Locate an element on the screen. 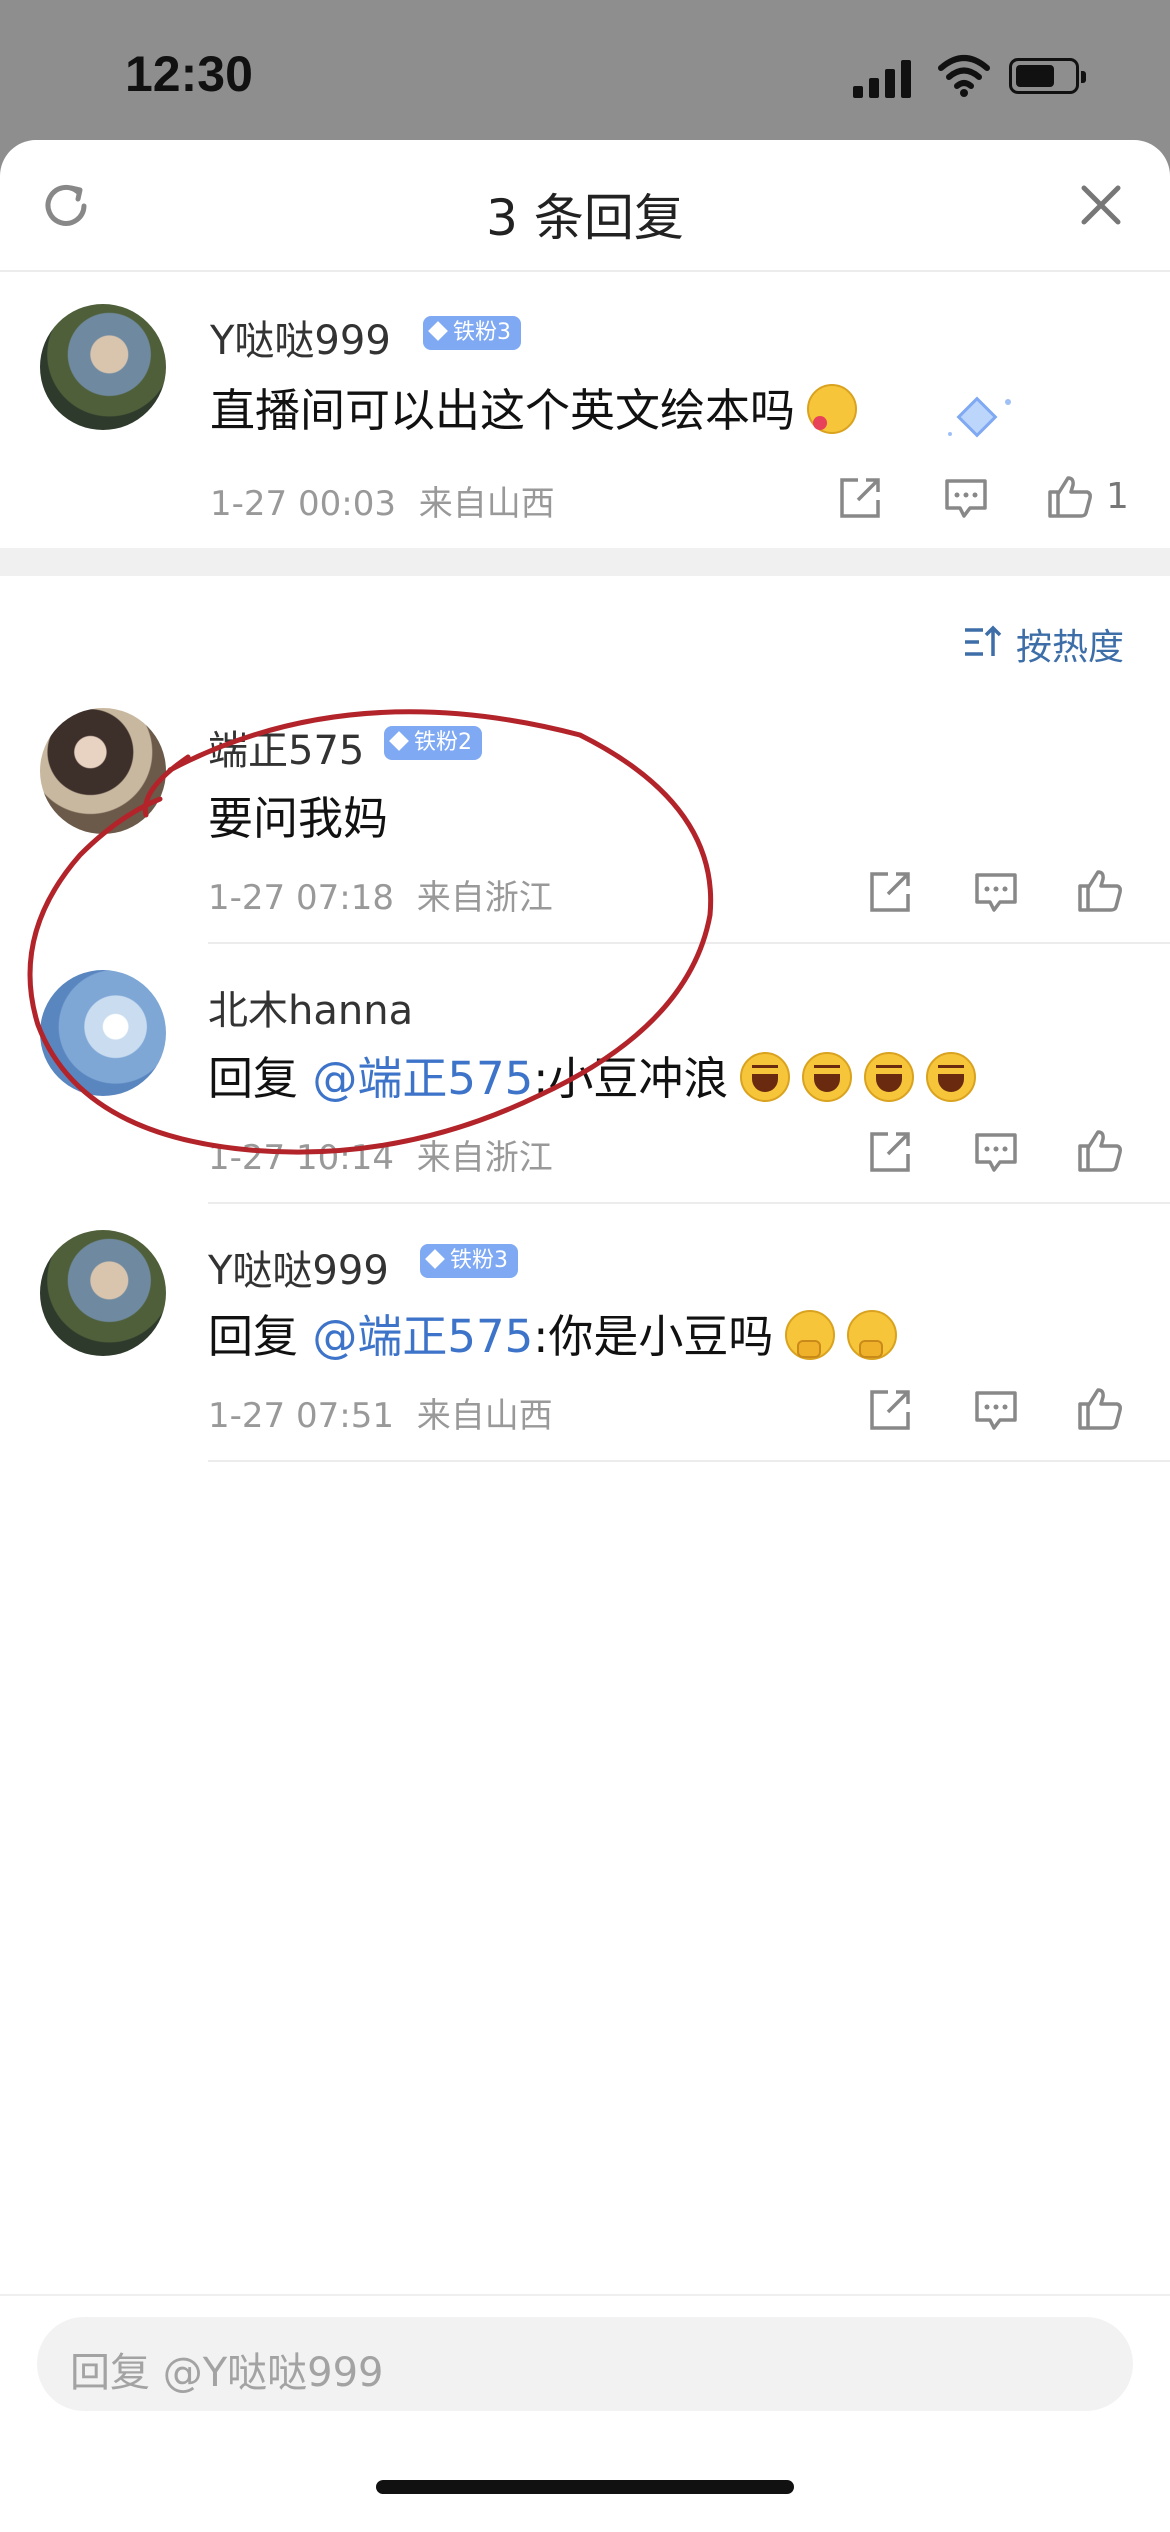  comment-meta: 1-27 00:03 来自山西 is located at coordinates (382, 504).